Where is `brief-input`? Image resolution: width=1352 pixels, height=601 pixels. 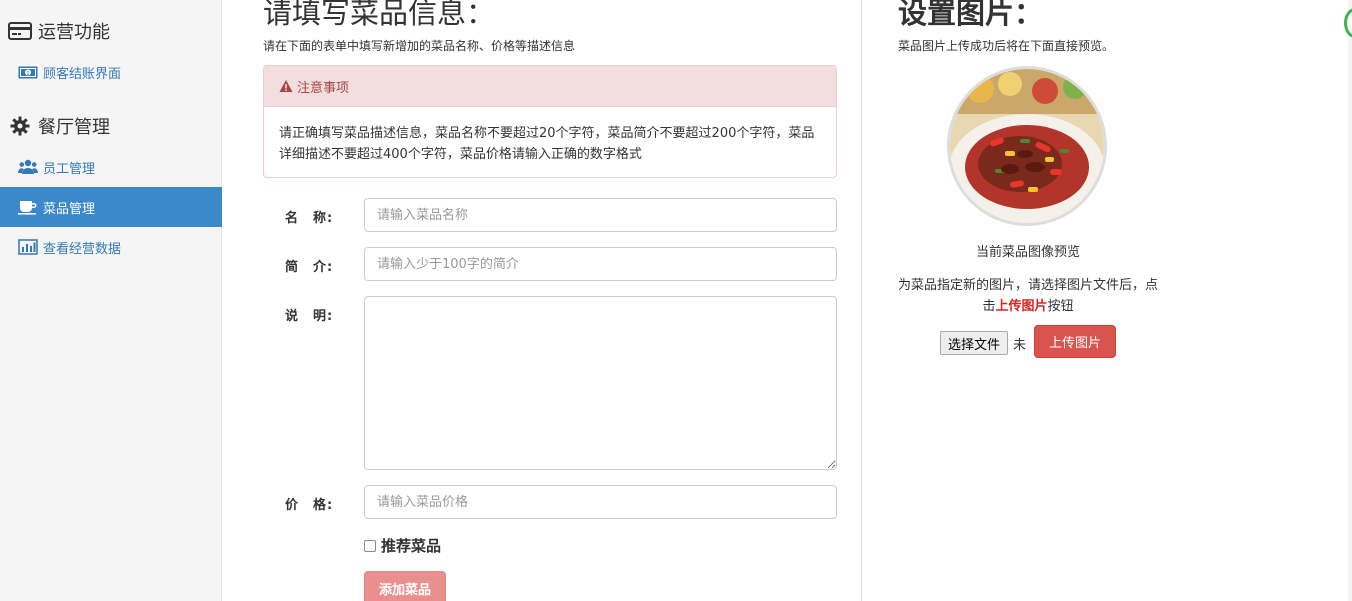
brief-input is located at coordinates (600, 264).